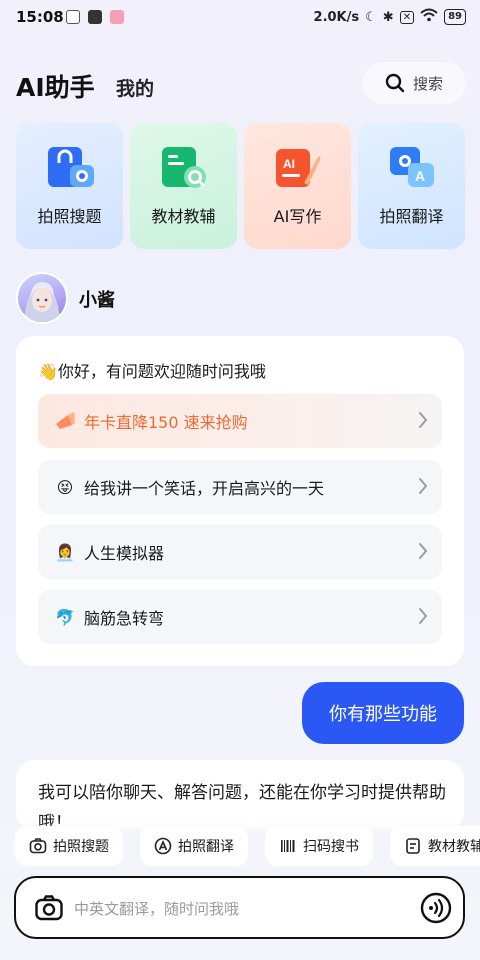  I want to click on suggestion-life-simulator: 👩‍💼 人生模拟器, so click(240, 552).